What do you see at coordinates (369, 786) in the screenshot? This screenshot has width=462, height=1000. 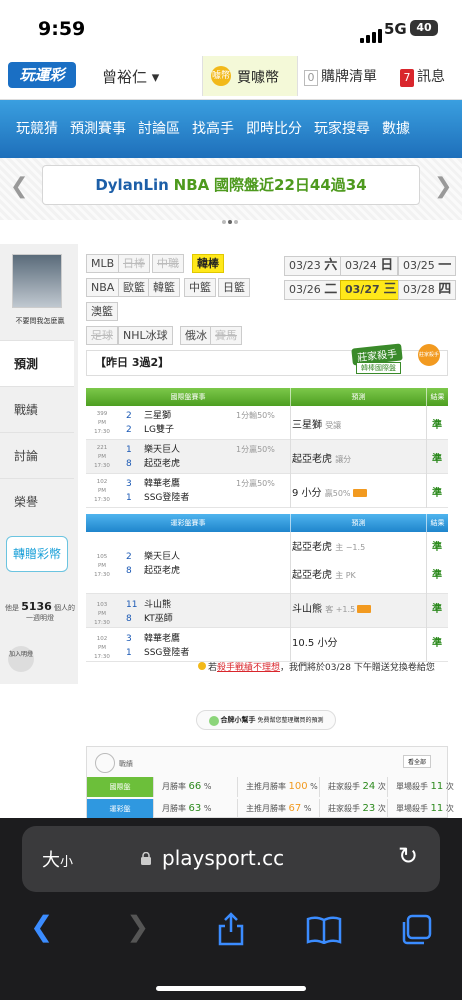 I see `record-stat-value: 24` at bounding box center [369, 786].